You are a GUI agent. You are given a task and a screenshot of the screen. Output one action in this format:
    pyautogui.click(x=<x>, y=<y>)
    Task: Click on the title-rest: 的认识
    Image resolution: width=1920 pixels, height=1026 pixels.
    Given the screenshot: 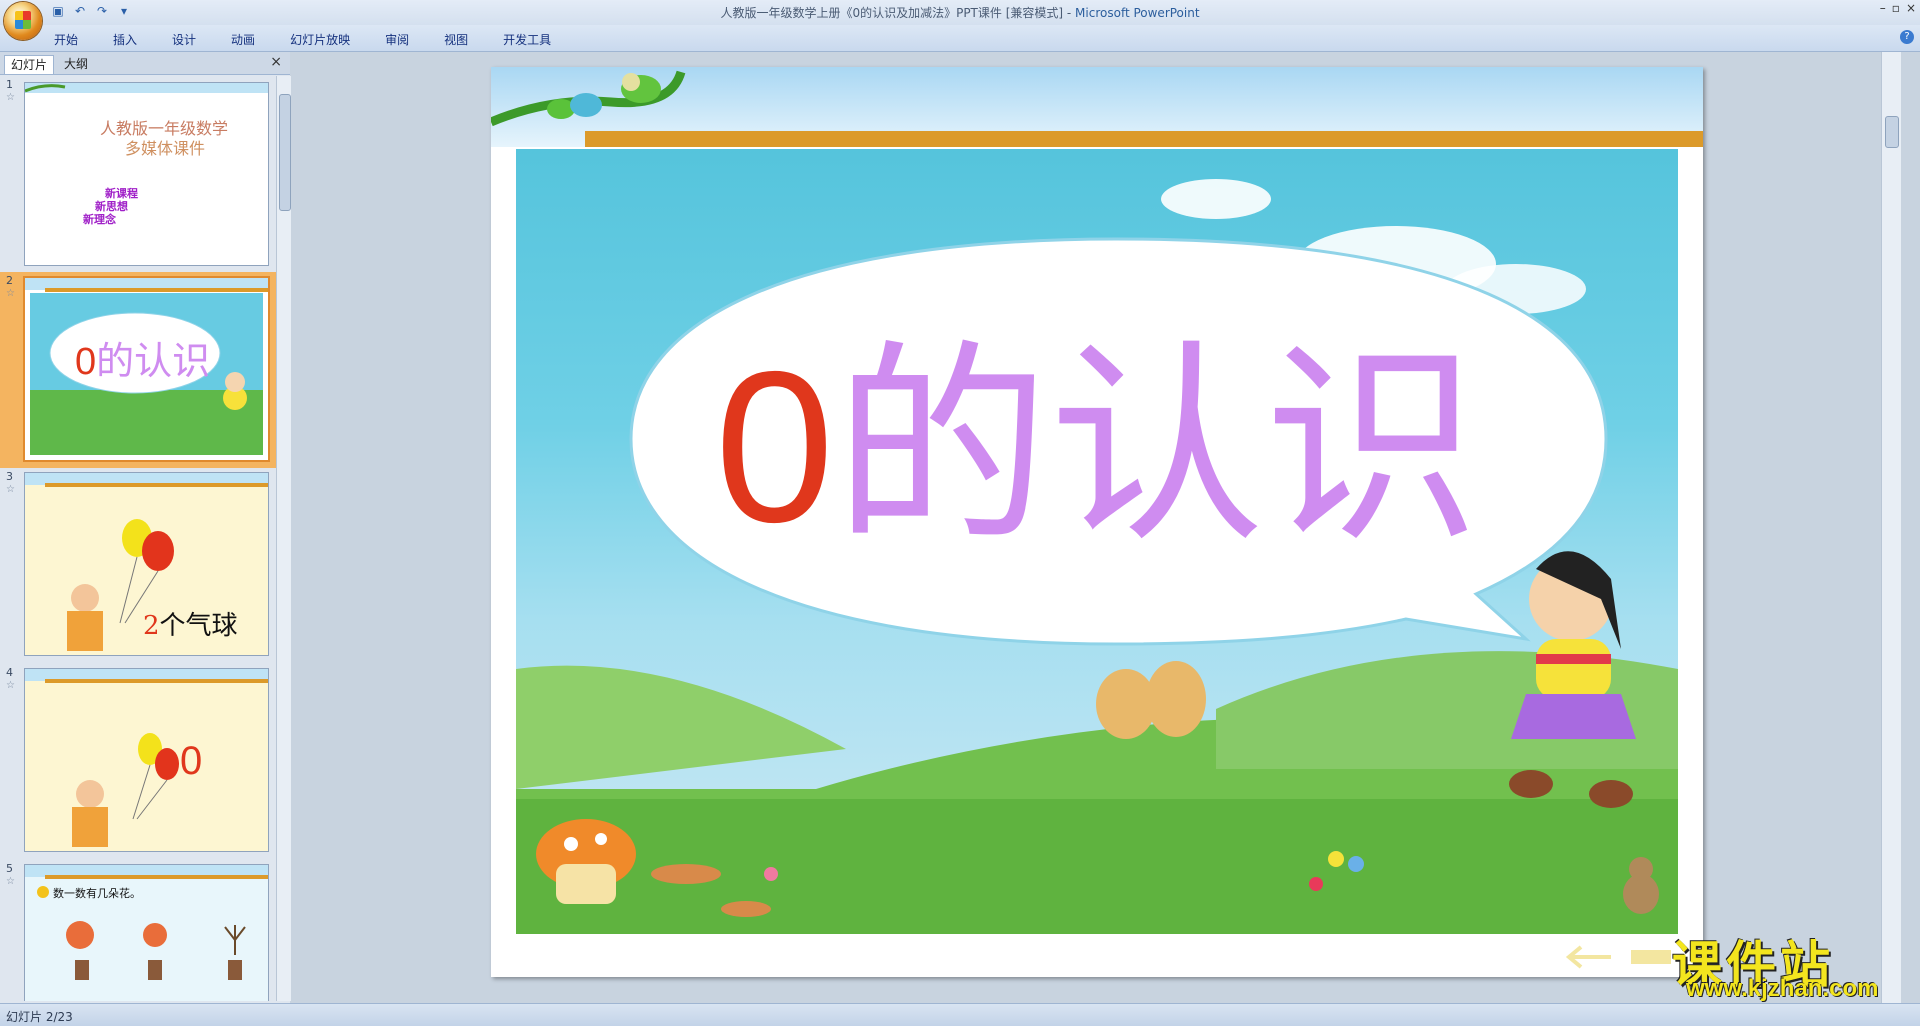 What is the action you would take?
    pyautogui.click(x=1157, y=446)
    